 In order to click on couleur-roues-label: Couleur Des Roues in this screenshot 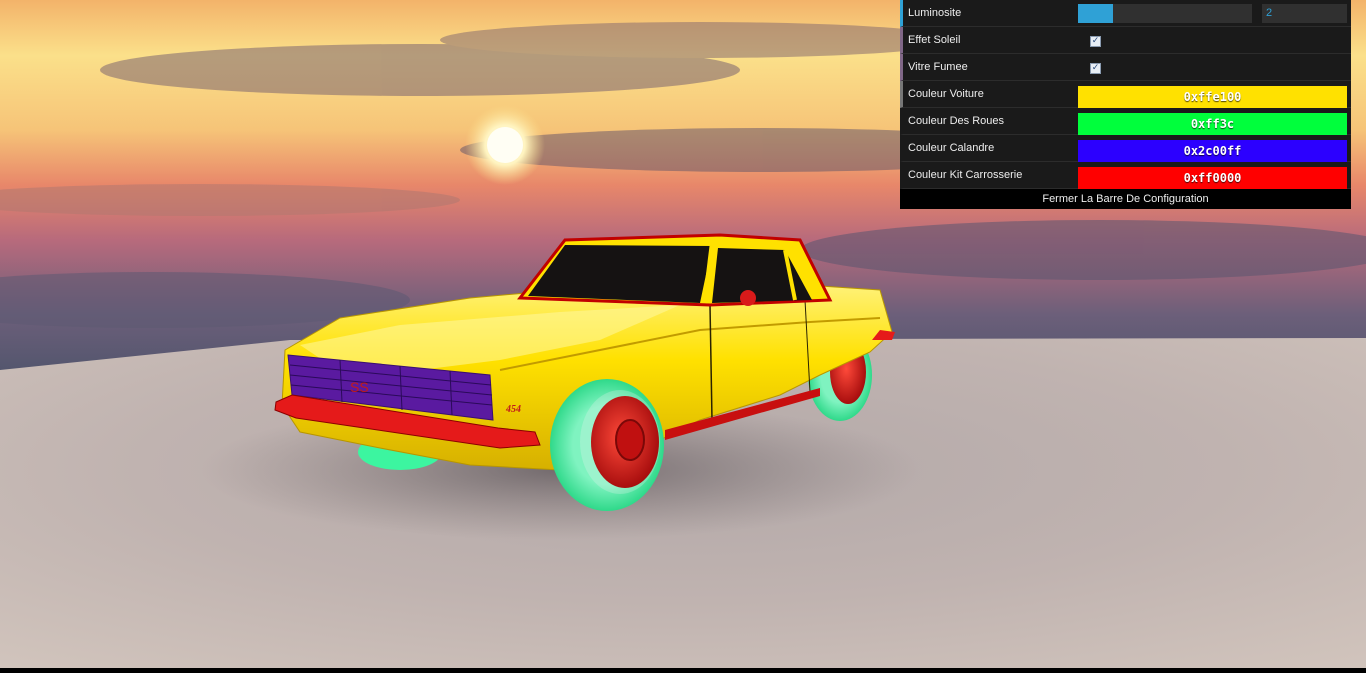, I will do `click(956, 121)`.